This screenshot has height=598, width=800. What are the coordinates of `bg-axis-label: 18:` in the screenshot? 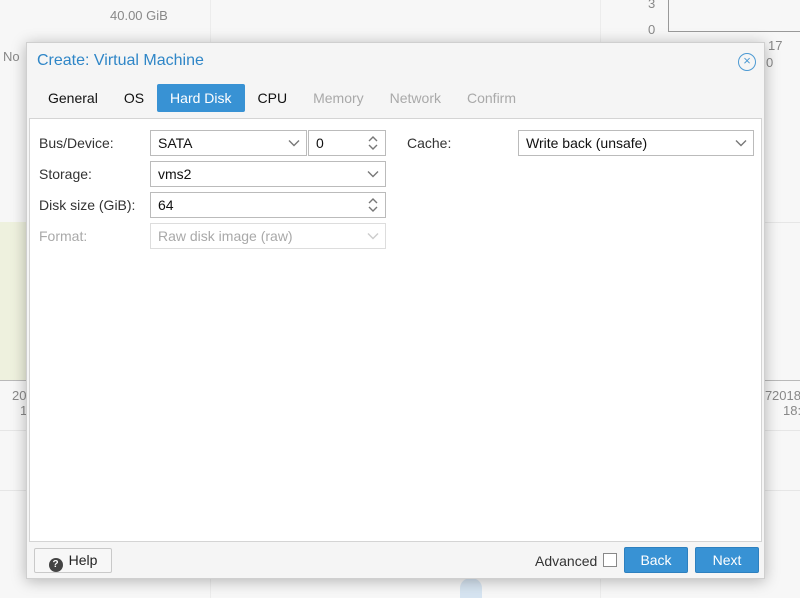 It's located at (791, 410).